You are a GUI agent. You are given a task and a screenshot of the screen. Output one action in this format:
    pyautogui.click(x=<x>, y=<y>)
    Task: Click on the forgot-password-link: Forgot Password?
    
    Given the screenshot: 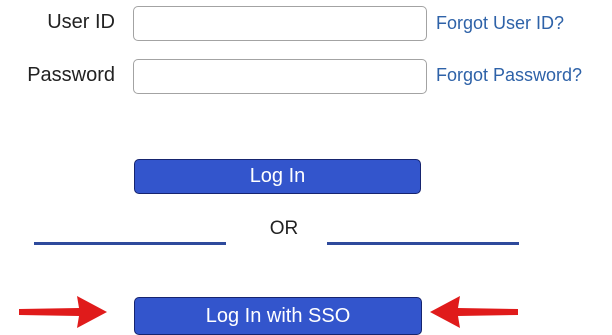 What is the action you would take?
    pyautogui.click(x=509, y=75)
    